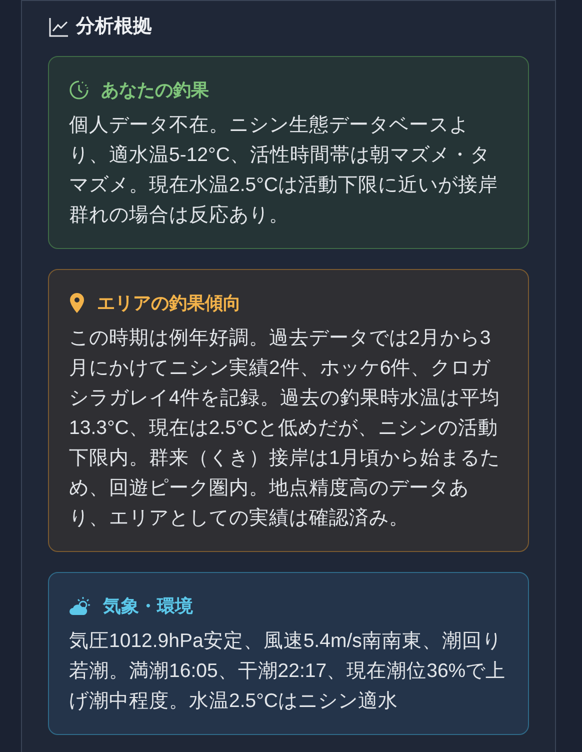  Describe the element at coordinates (114, 27) in the screenshot. I see `section-title: 分析根拠` at that location.